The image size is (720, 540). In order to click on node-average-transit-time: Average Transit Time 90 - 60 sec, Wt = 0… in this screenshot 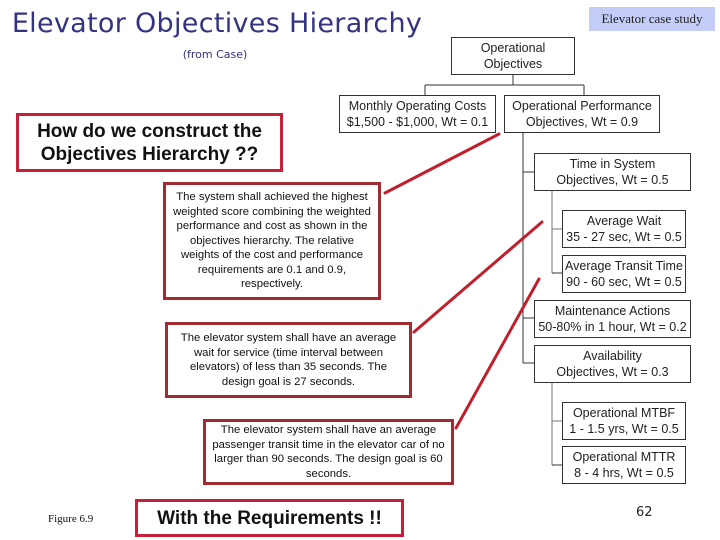, I will do `click(624, 274)`.